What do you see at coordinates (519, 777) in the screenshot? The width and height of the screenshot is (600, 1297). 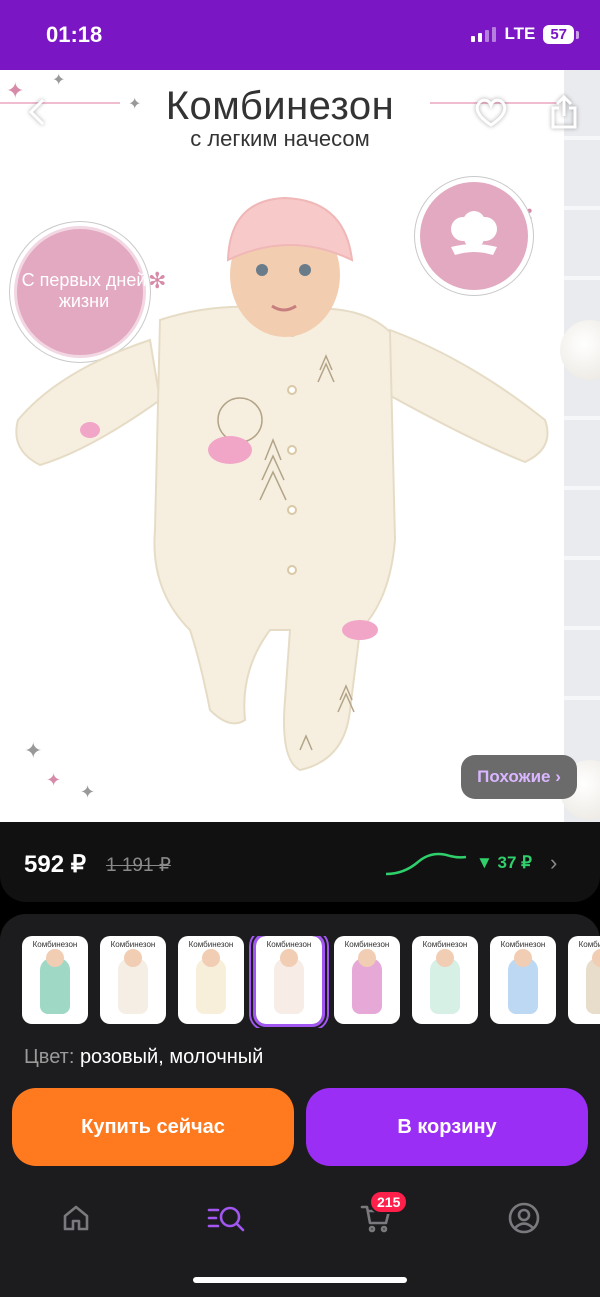 I see `similar-products-button: Похожие ›` at bounding box center [519, 777].